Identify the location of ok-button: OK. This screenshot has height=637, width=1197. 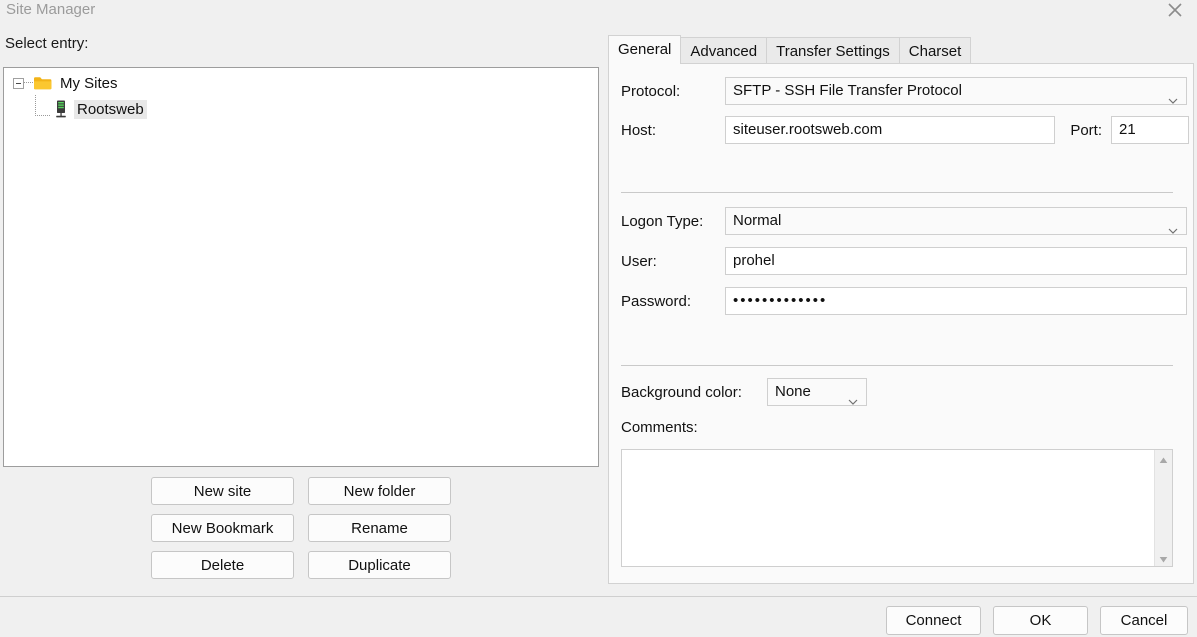
(1040, 620).